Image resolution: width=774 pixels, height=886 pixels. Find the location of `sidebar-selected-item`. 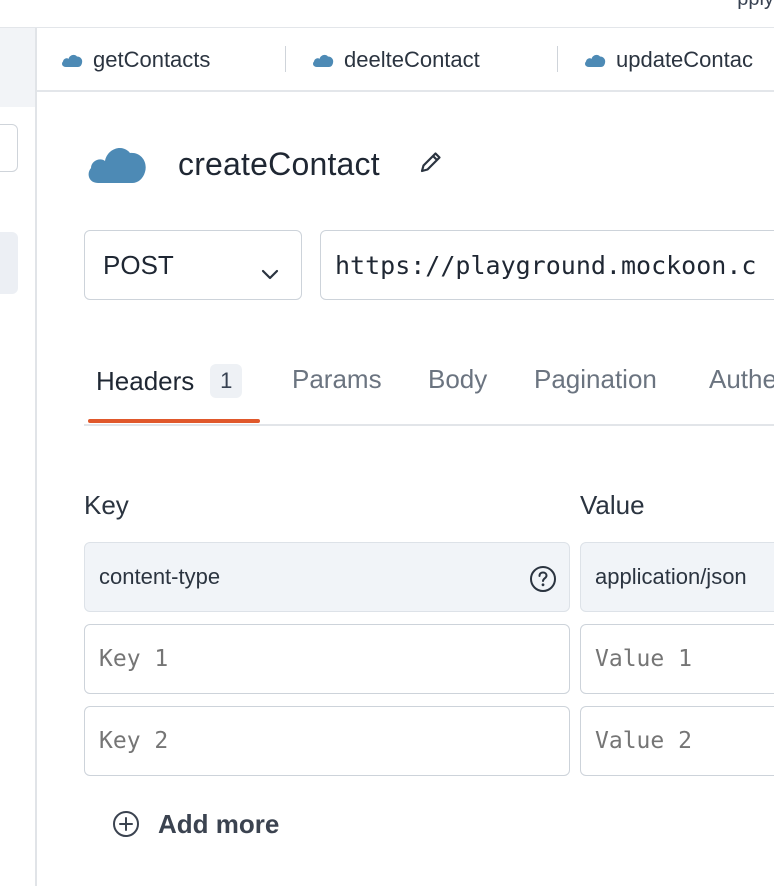

sidebar-selected-item is located at coordinates (9, 263).